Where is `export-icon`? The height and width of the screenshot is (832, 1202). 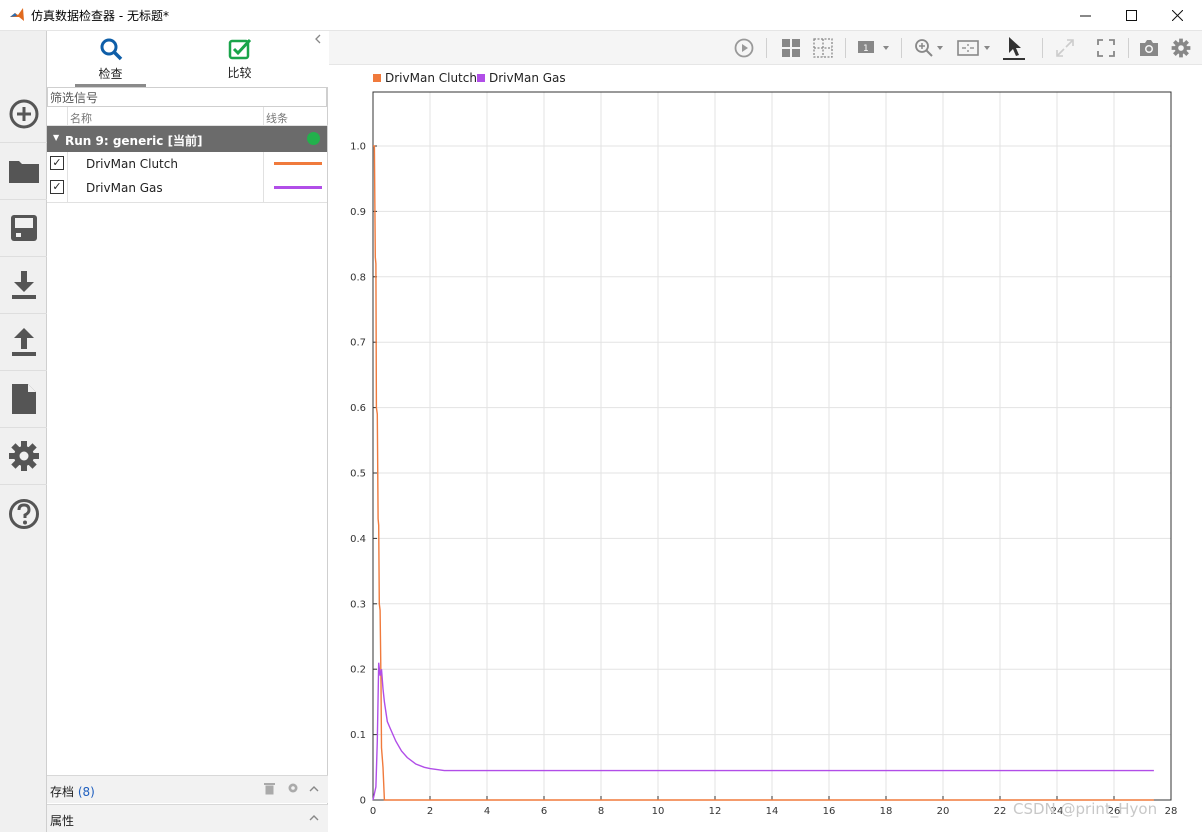
export-icon is located at coordinates (23, 342).